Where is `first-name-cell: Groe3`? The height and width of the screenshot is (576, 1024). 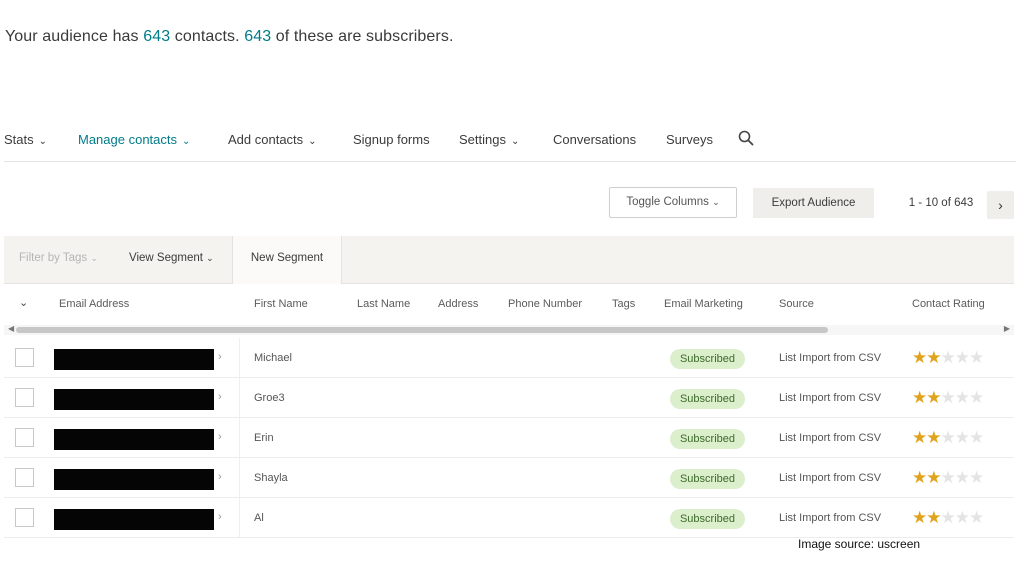 first-name-cell: Groe3 is located at coordinates (269, 398).